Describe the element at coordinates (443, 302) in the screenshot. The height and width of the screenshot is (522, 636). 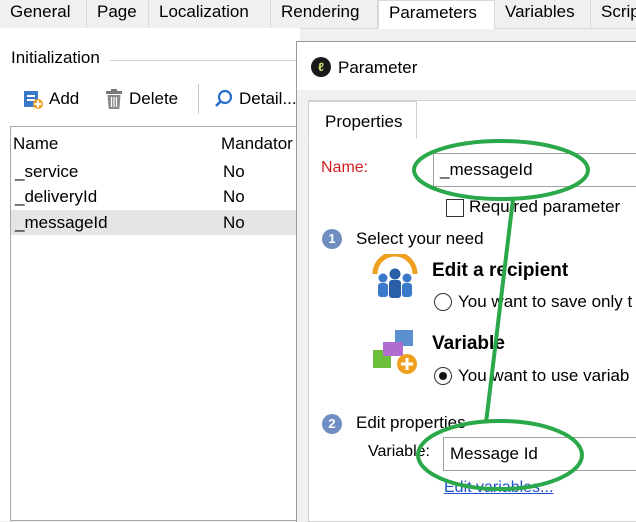
I see `radio-edit-recipient` at that location.